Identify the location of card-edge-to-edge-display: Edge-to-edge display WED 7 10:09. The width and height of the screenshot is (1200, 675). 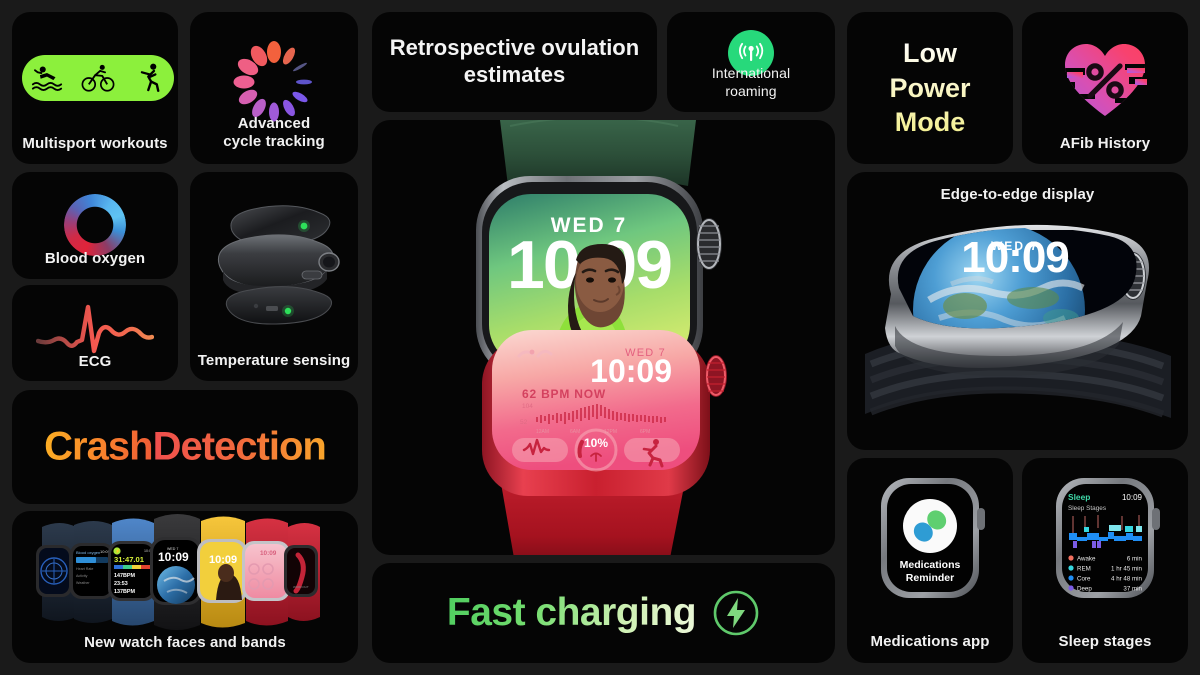
(1017, 311).